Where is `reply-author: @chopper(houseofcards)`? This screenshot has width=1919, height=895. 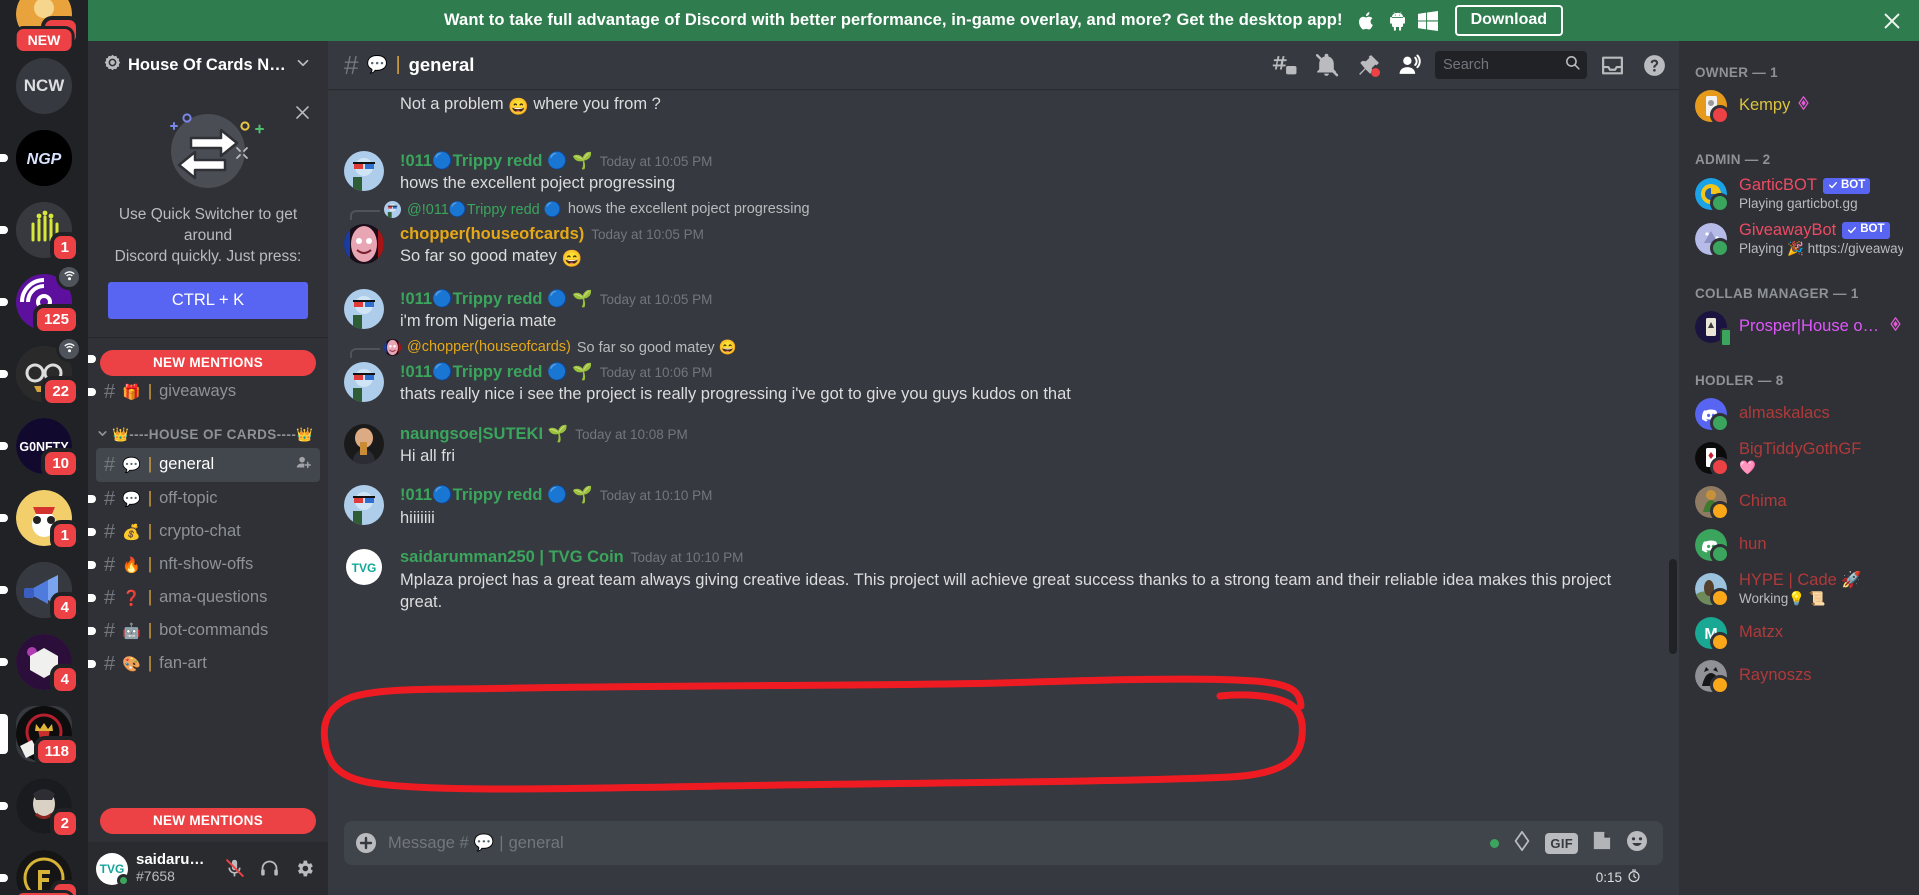
reply-author: @chopper(houseofcards) is located at coordinates (489, 347).